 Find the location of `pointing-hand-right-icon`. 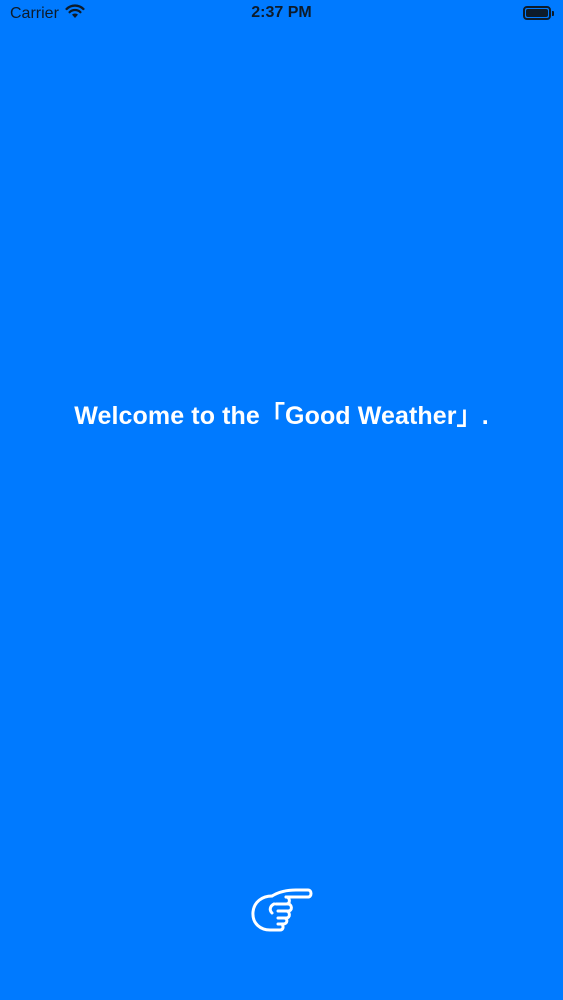

pointing-hand-right-icon is located at coordinates (281, 910).